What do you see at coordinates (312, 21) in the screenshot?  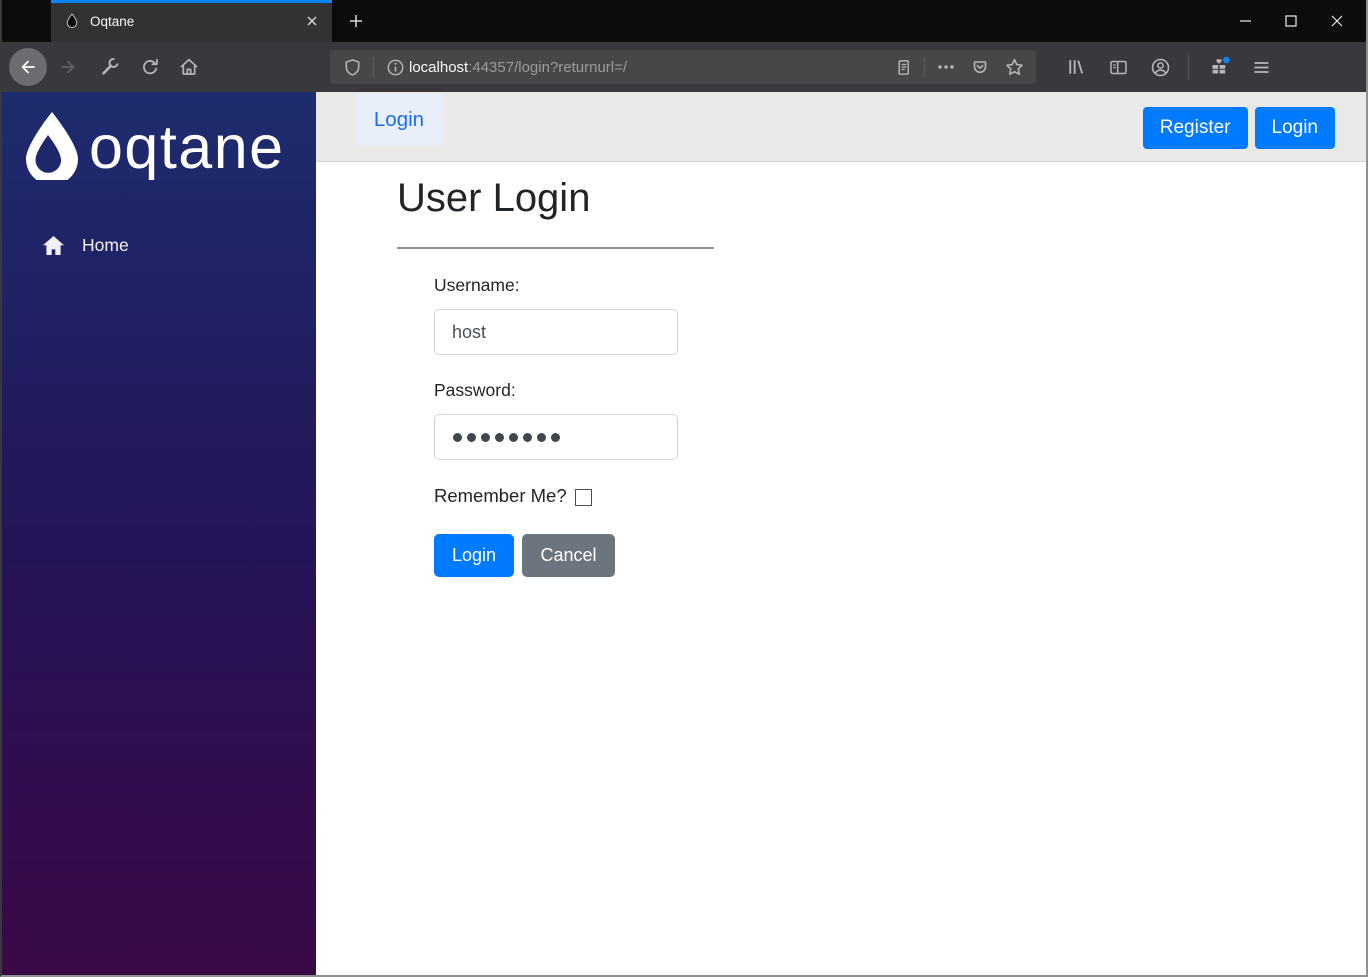 I see `tab-close-icon` at bounding box center [312, 21].